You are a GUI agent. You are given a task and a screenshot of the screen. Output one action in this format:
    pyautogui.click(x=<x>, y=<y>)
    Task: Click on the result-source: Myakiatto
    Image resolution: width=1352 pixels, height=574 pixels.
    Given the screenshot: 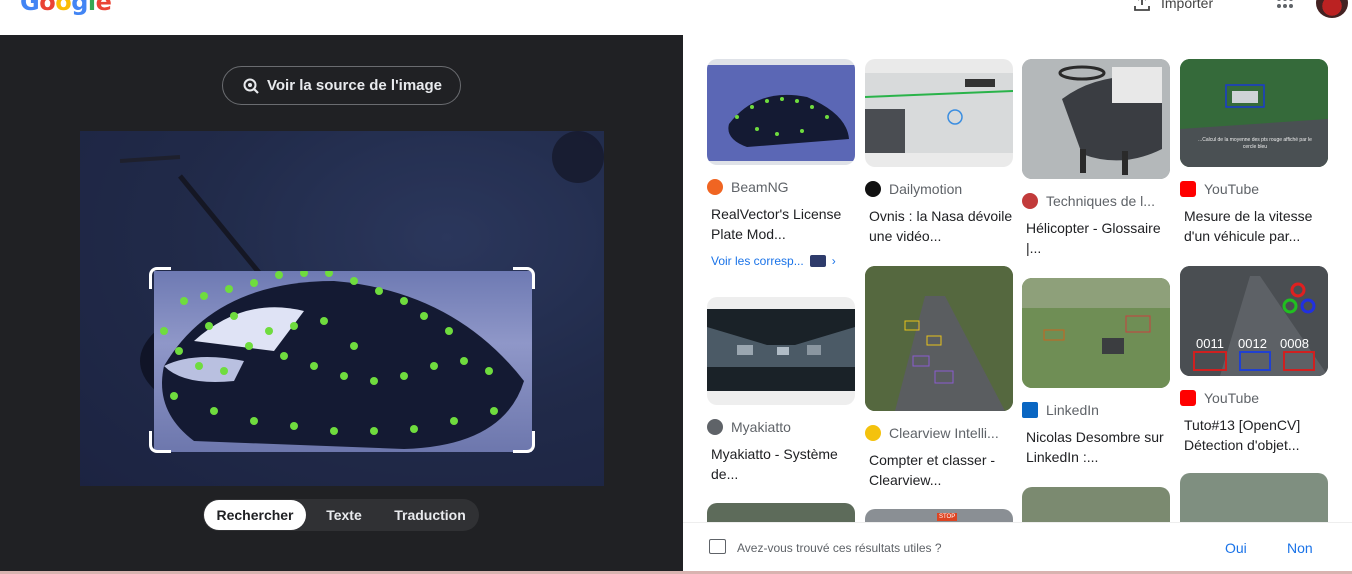 What is the action you would take?
    pyautogui.click(x=761, y=427)
    